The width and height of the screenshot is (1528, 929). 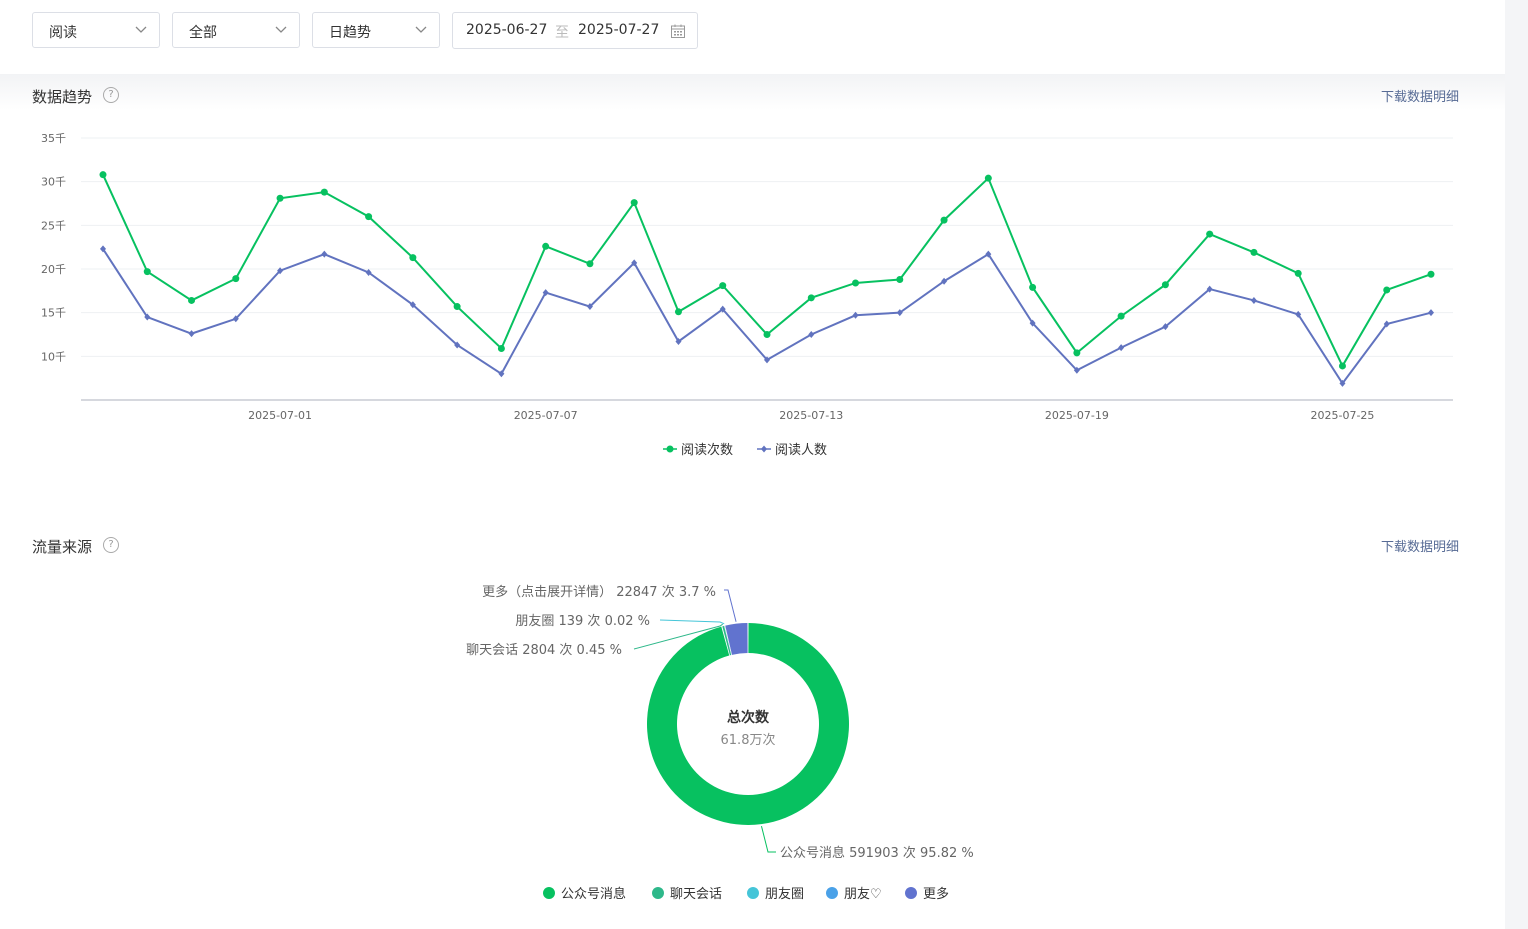 What do you see at coordinates (1342, 415) in the screenshot?
I see `x-tick-label: 2025-07-25` at bounding box center [1342, 415].